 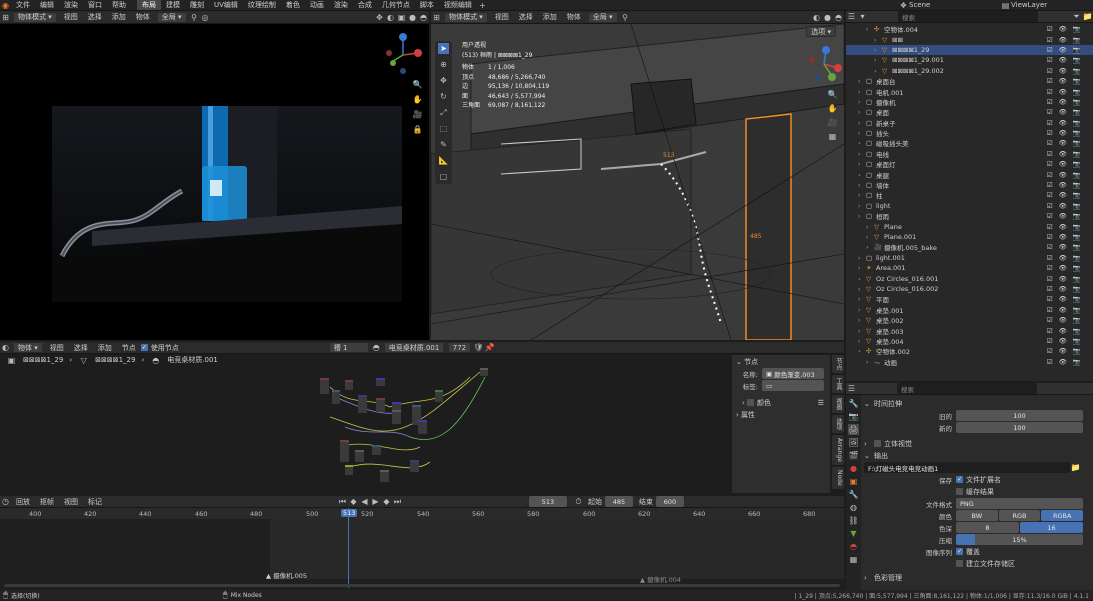 I want to click on workspace-tab: 雕刻, so click(x=197, y=5).